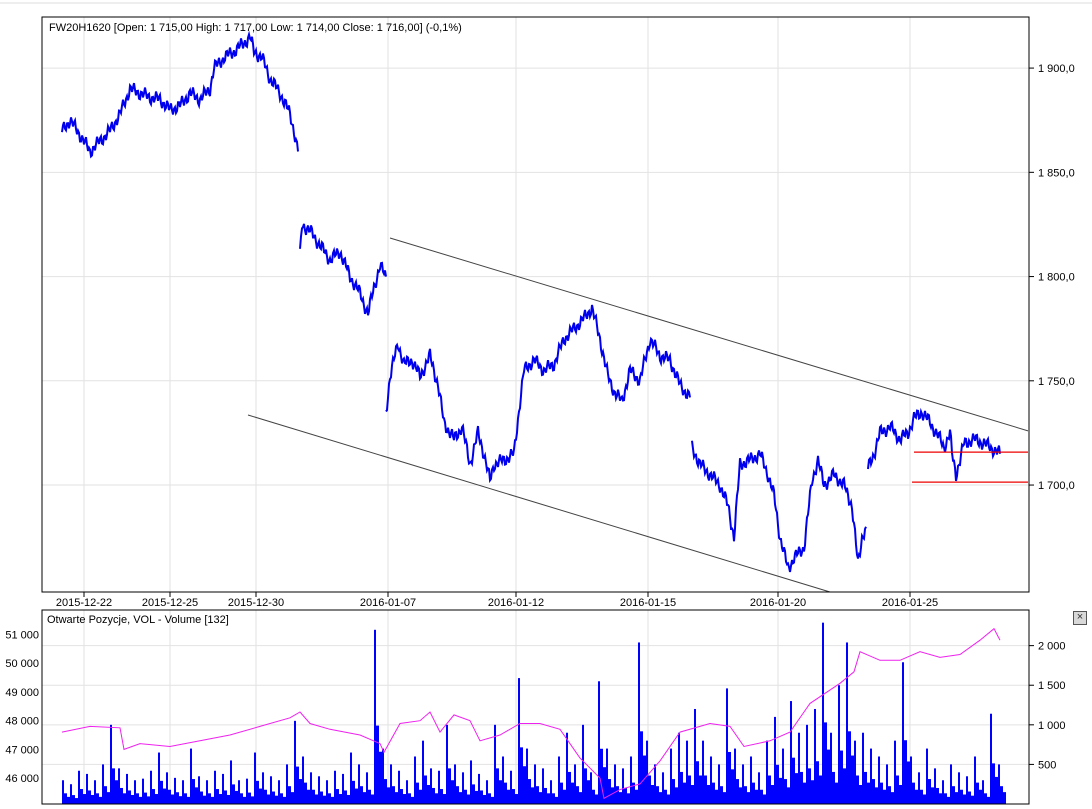  What do you see at coordinates (22, 635) in the screenshot?
I see `open-interest-tick-label: 51 000` at bounding box center [22, 635].